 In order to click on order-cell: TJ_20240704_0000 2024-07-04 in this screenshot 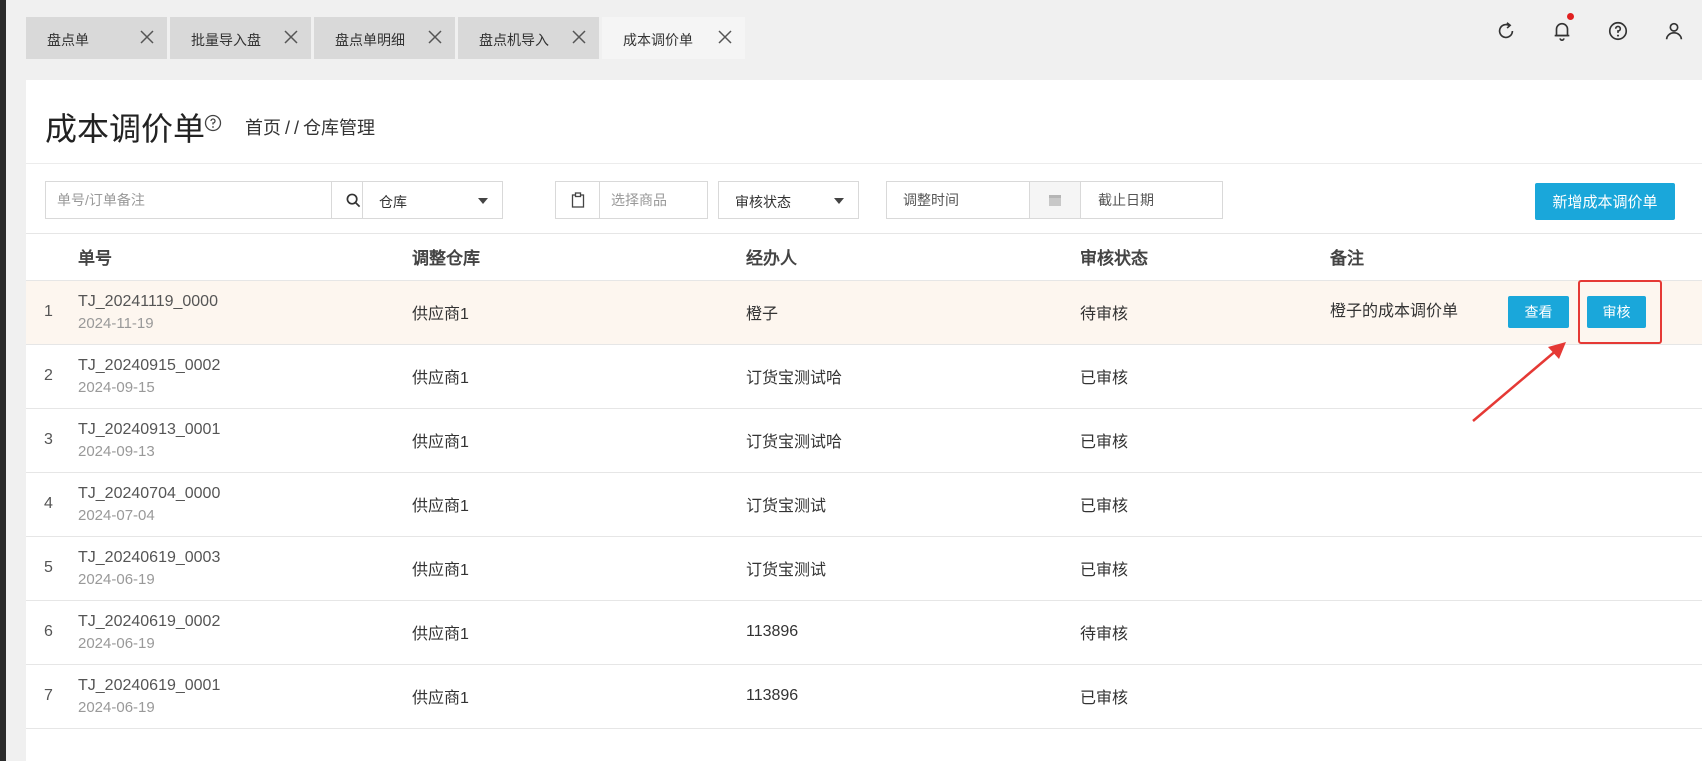, I will do `click(245, 504)`.